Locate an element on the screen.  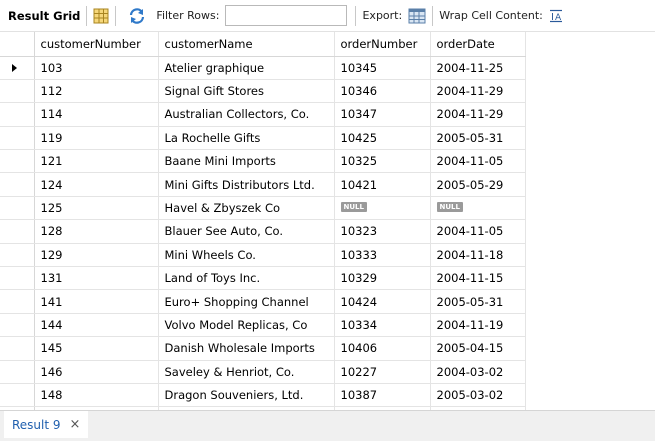
table-cell: 121 is located at coordinates (96, 161).